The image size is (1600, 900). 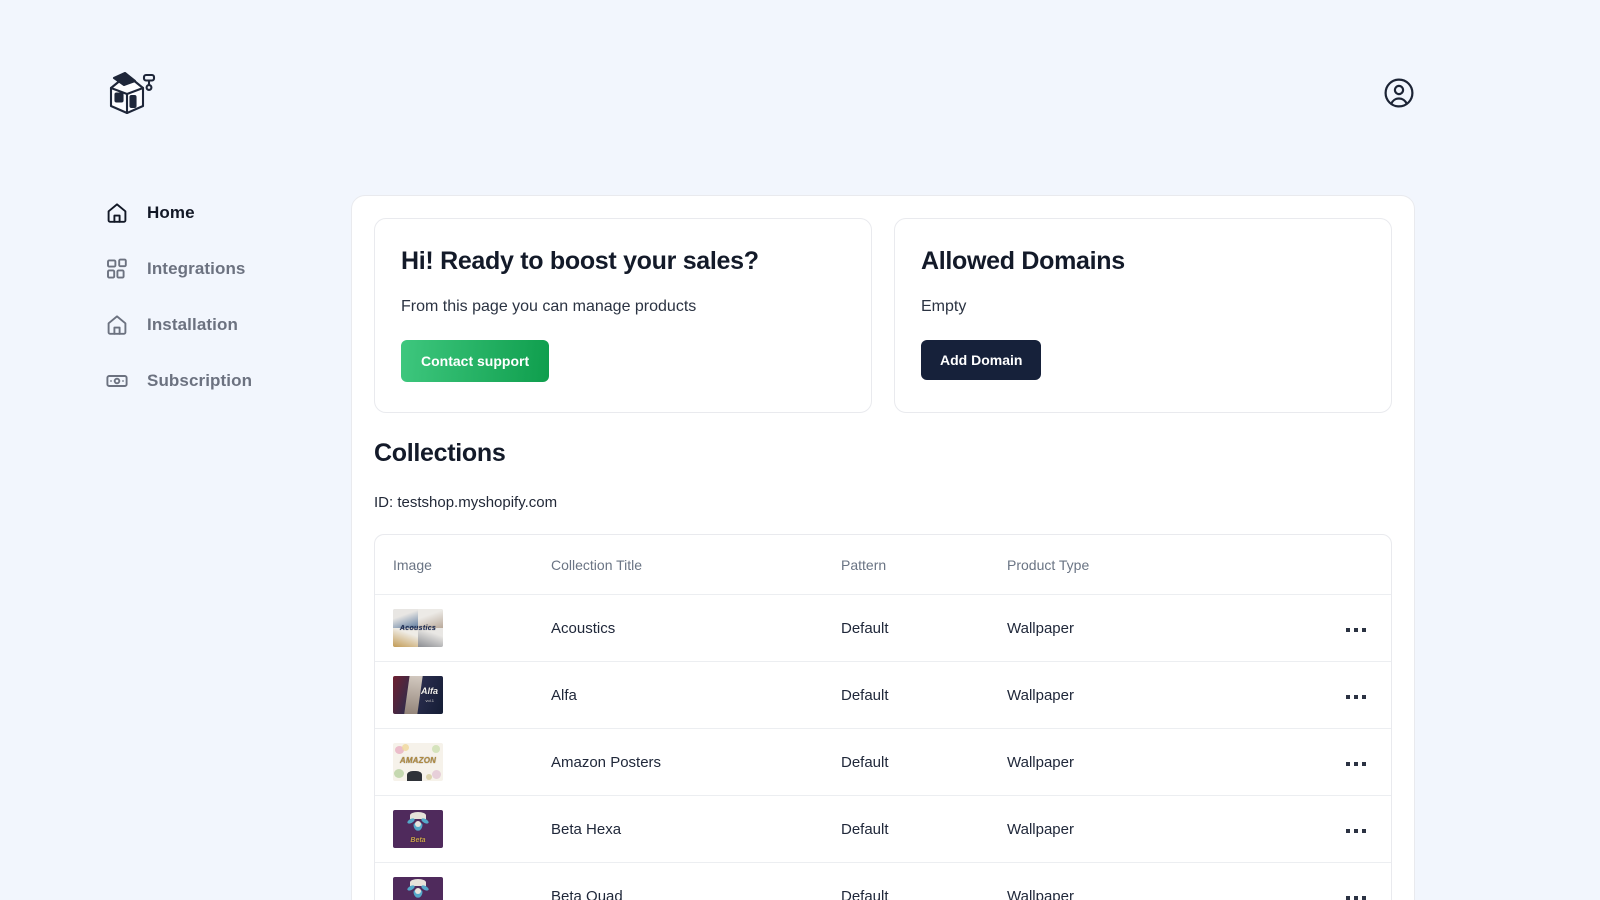 I want to click on column-header-image: Image, so click(x=463, y=565).